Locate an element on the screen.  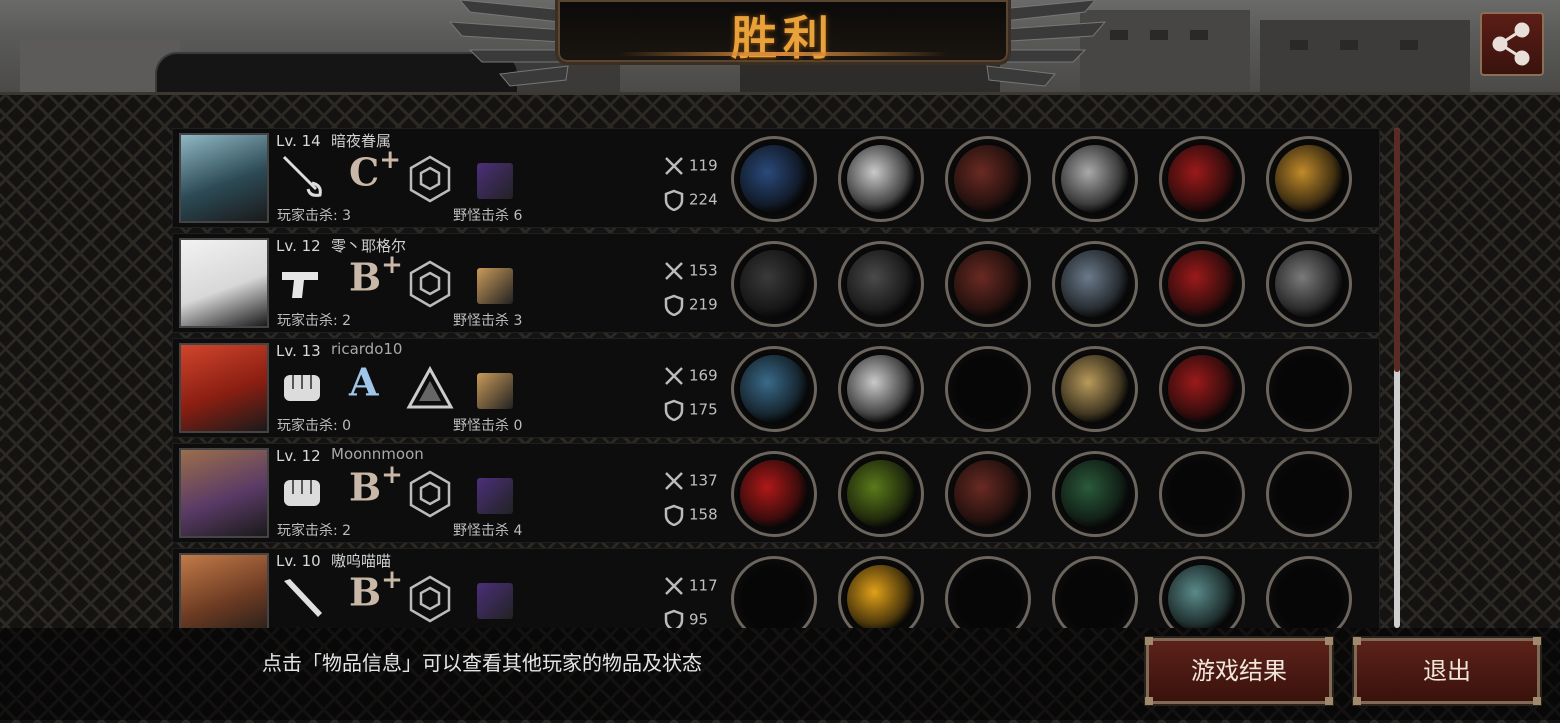
item-slot-bracer is located at coordinates (1309, 284).